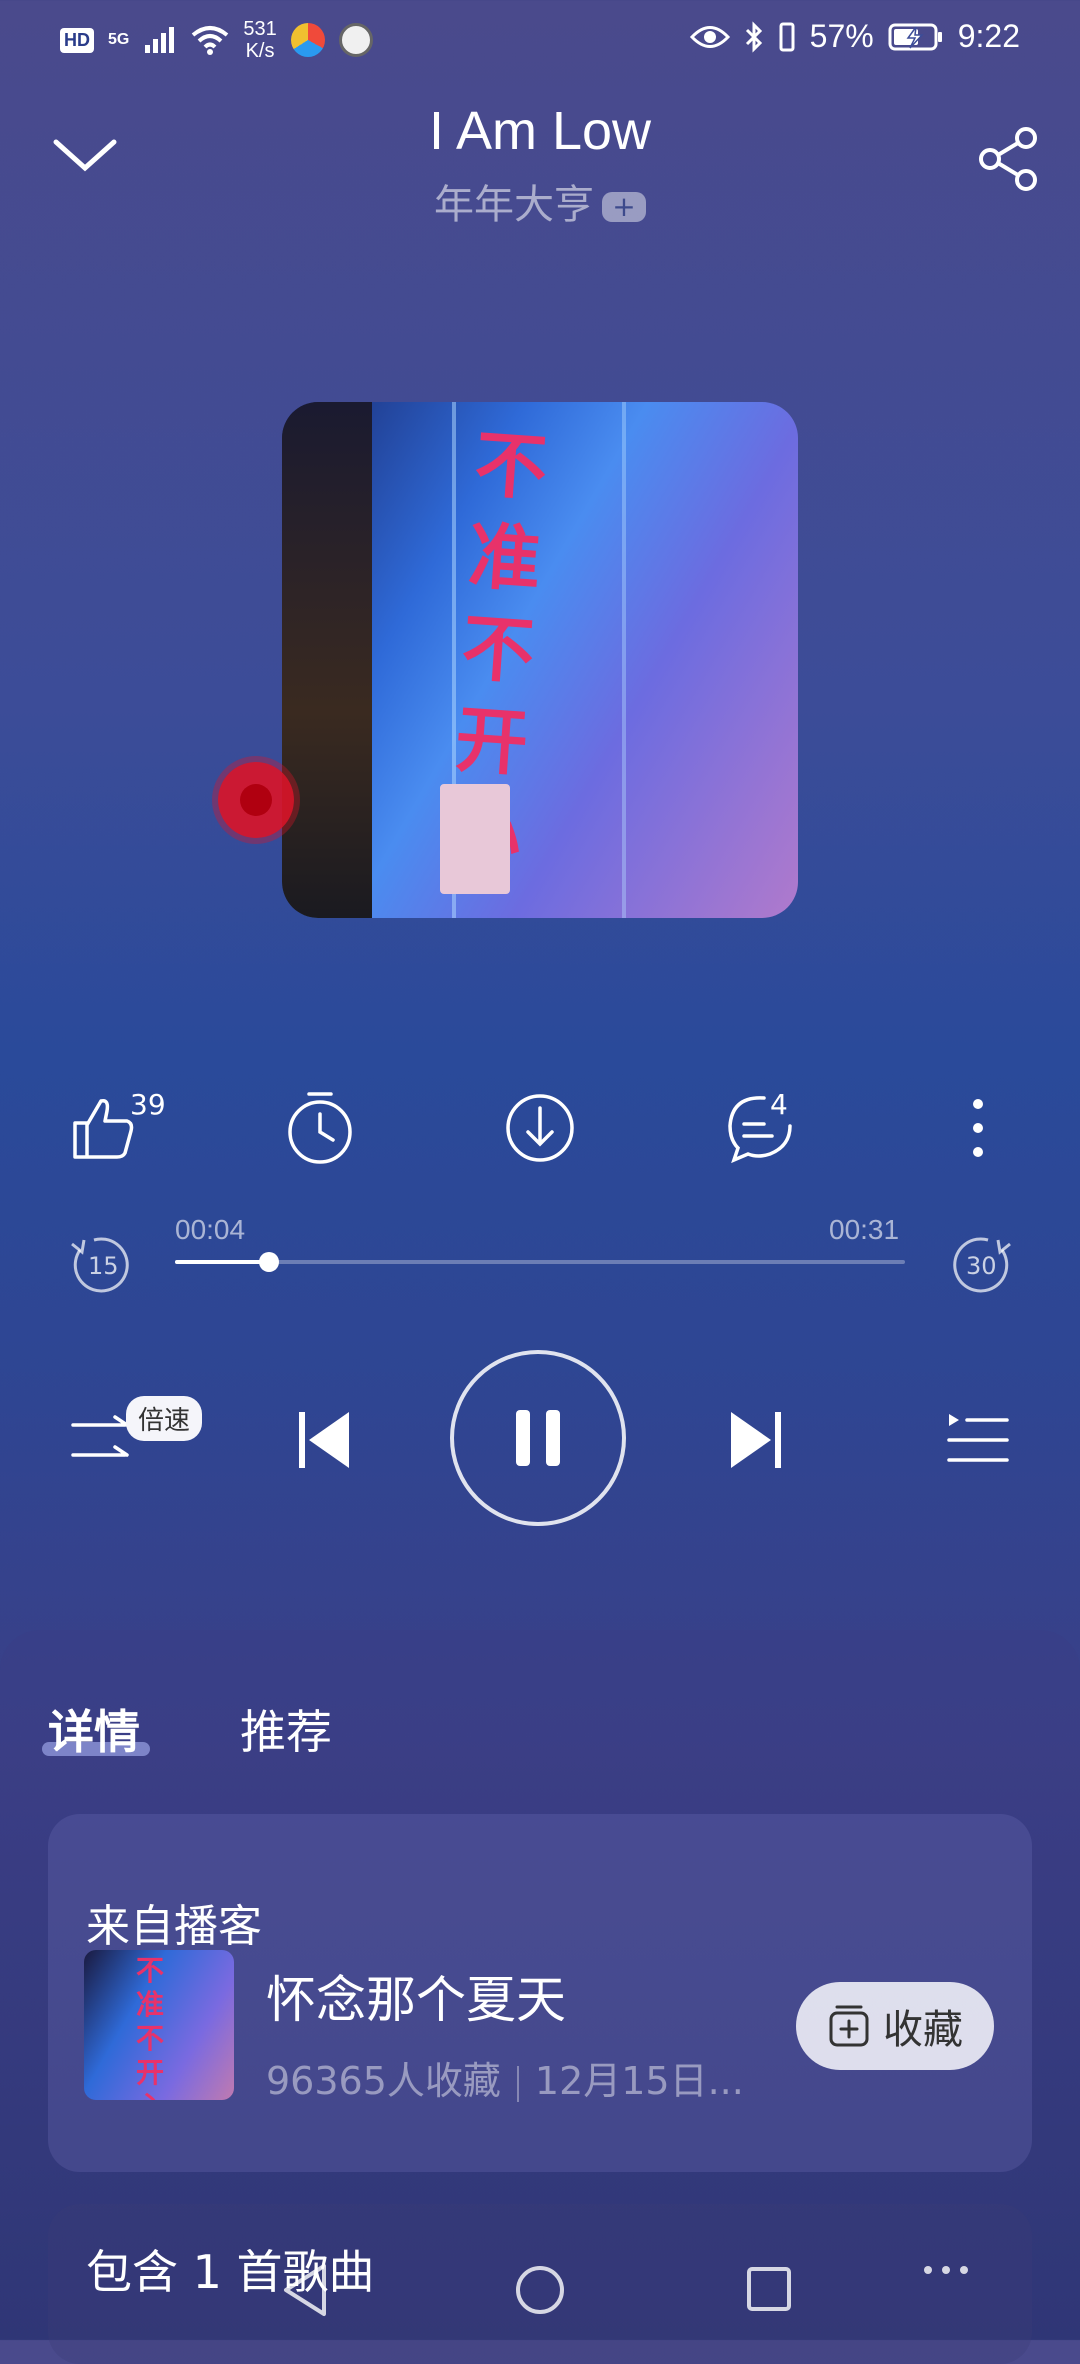 Image resolution: width=1080 pixels, height=2364 pixels. I want to click on pause-button, so click(538, 1438).